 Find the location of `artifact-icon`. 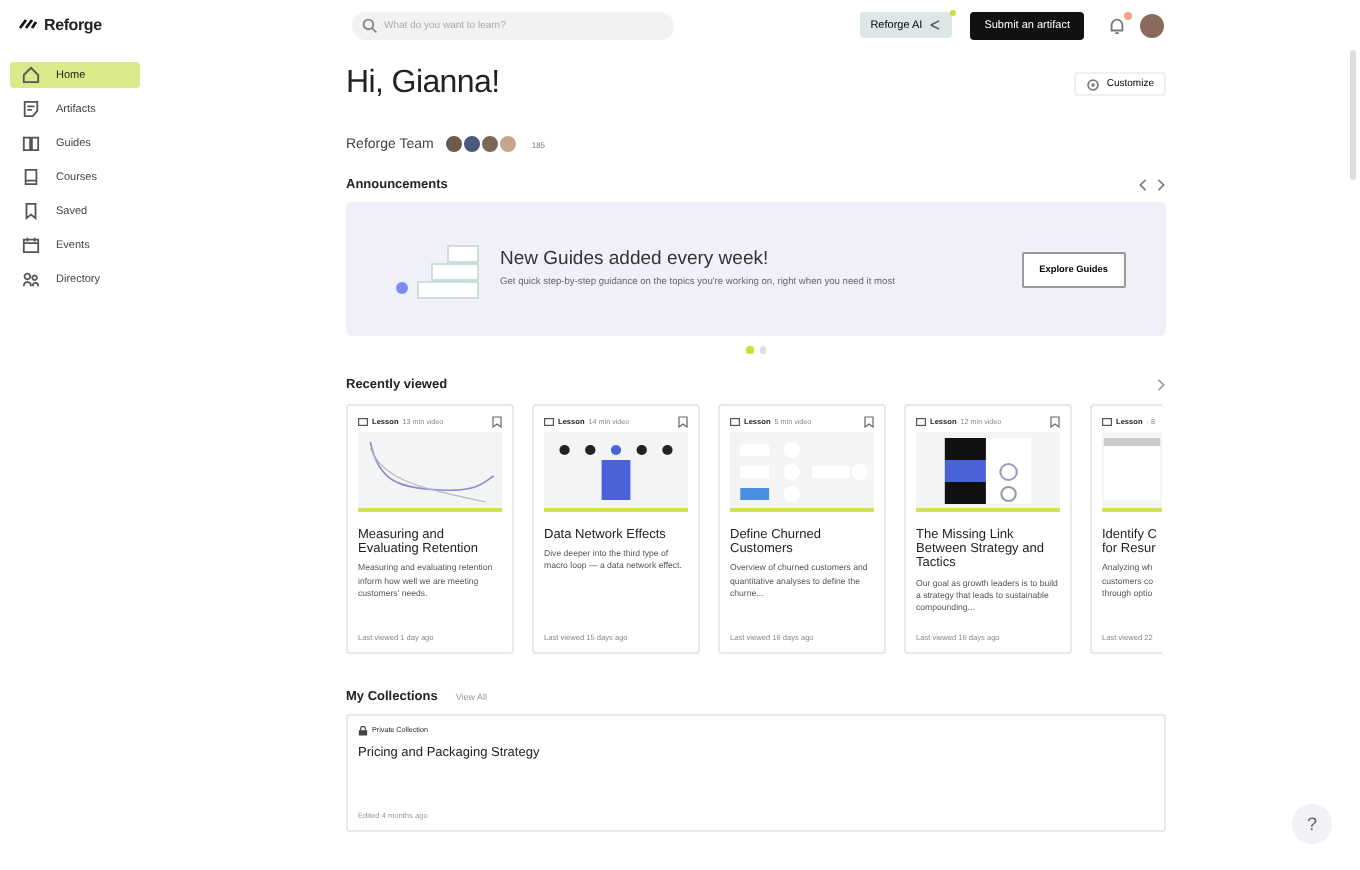

artifact-icon is located at coordinates (31, 109).